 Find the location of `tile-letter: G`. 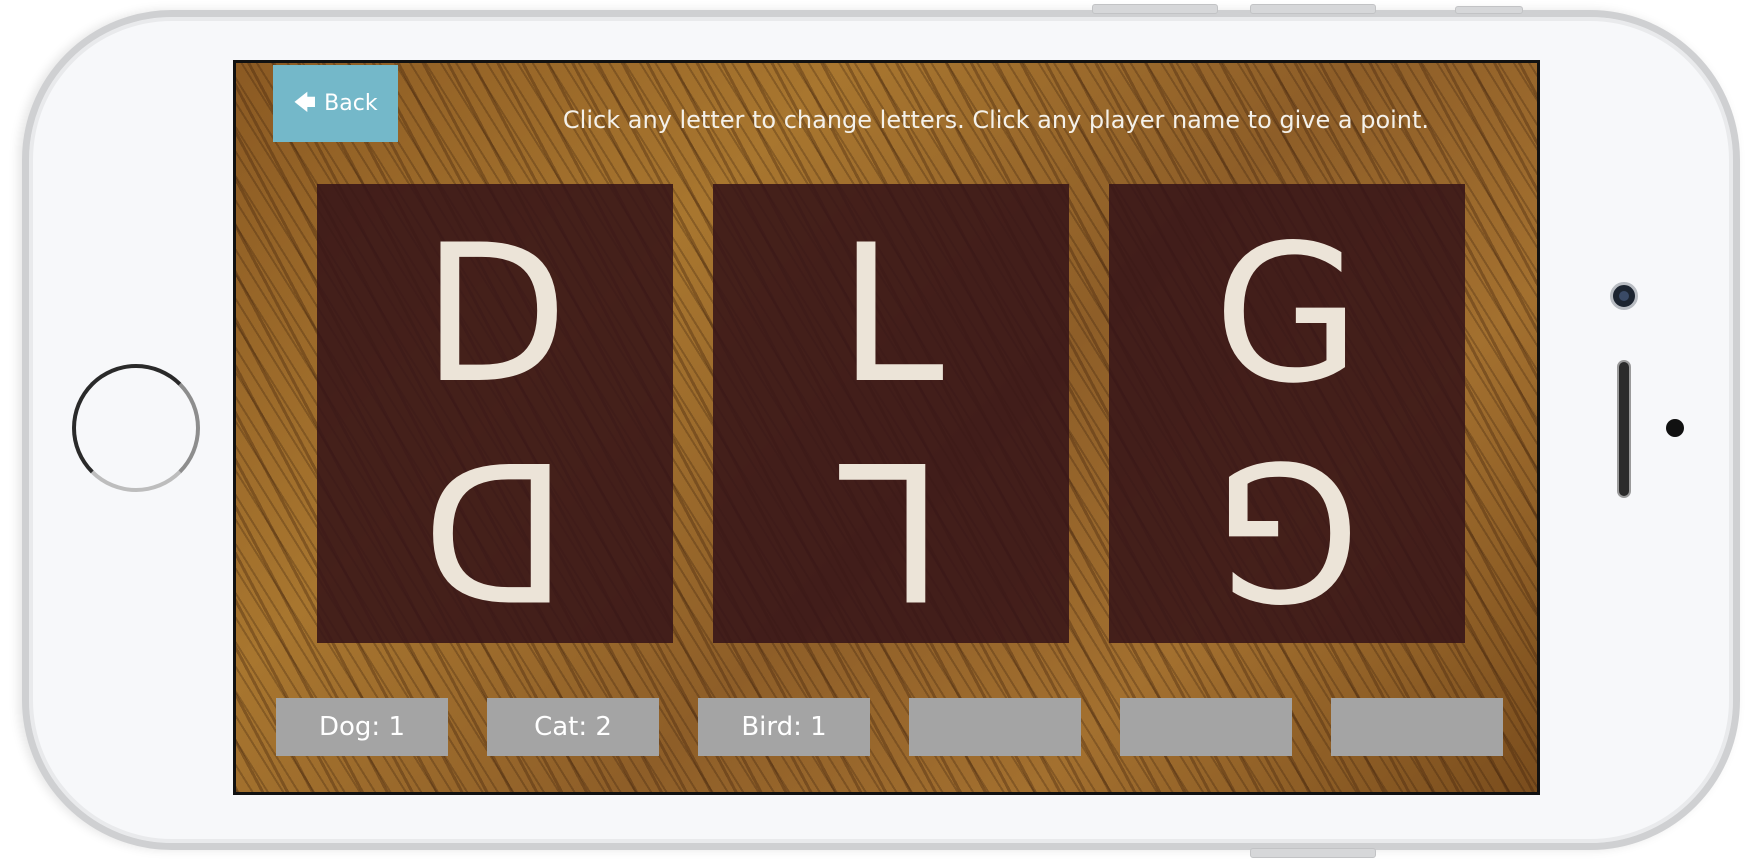

tile-letter: G is located at coordinates (1287, 314).